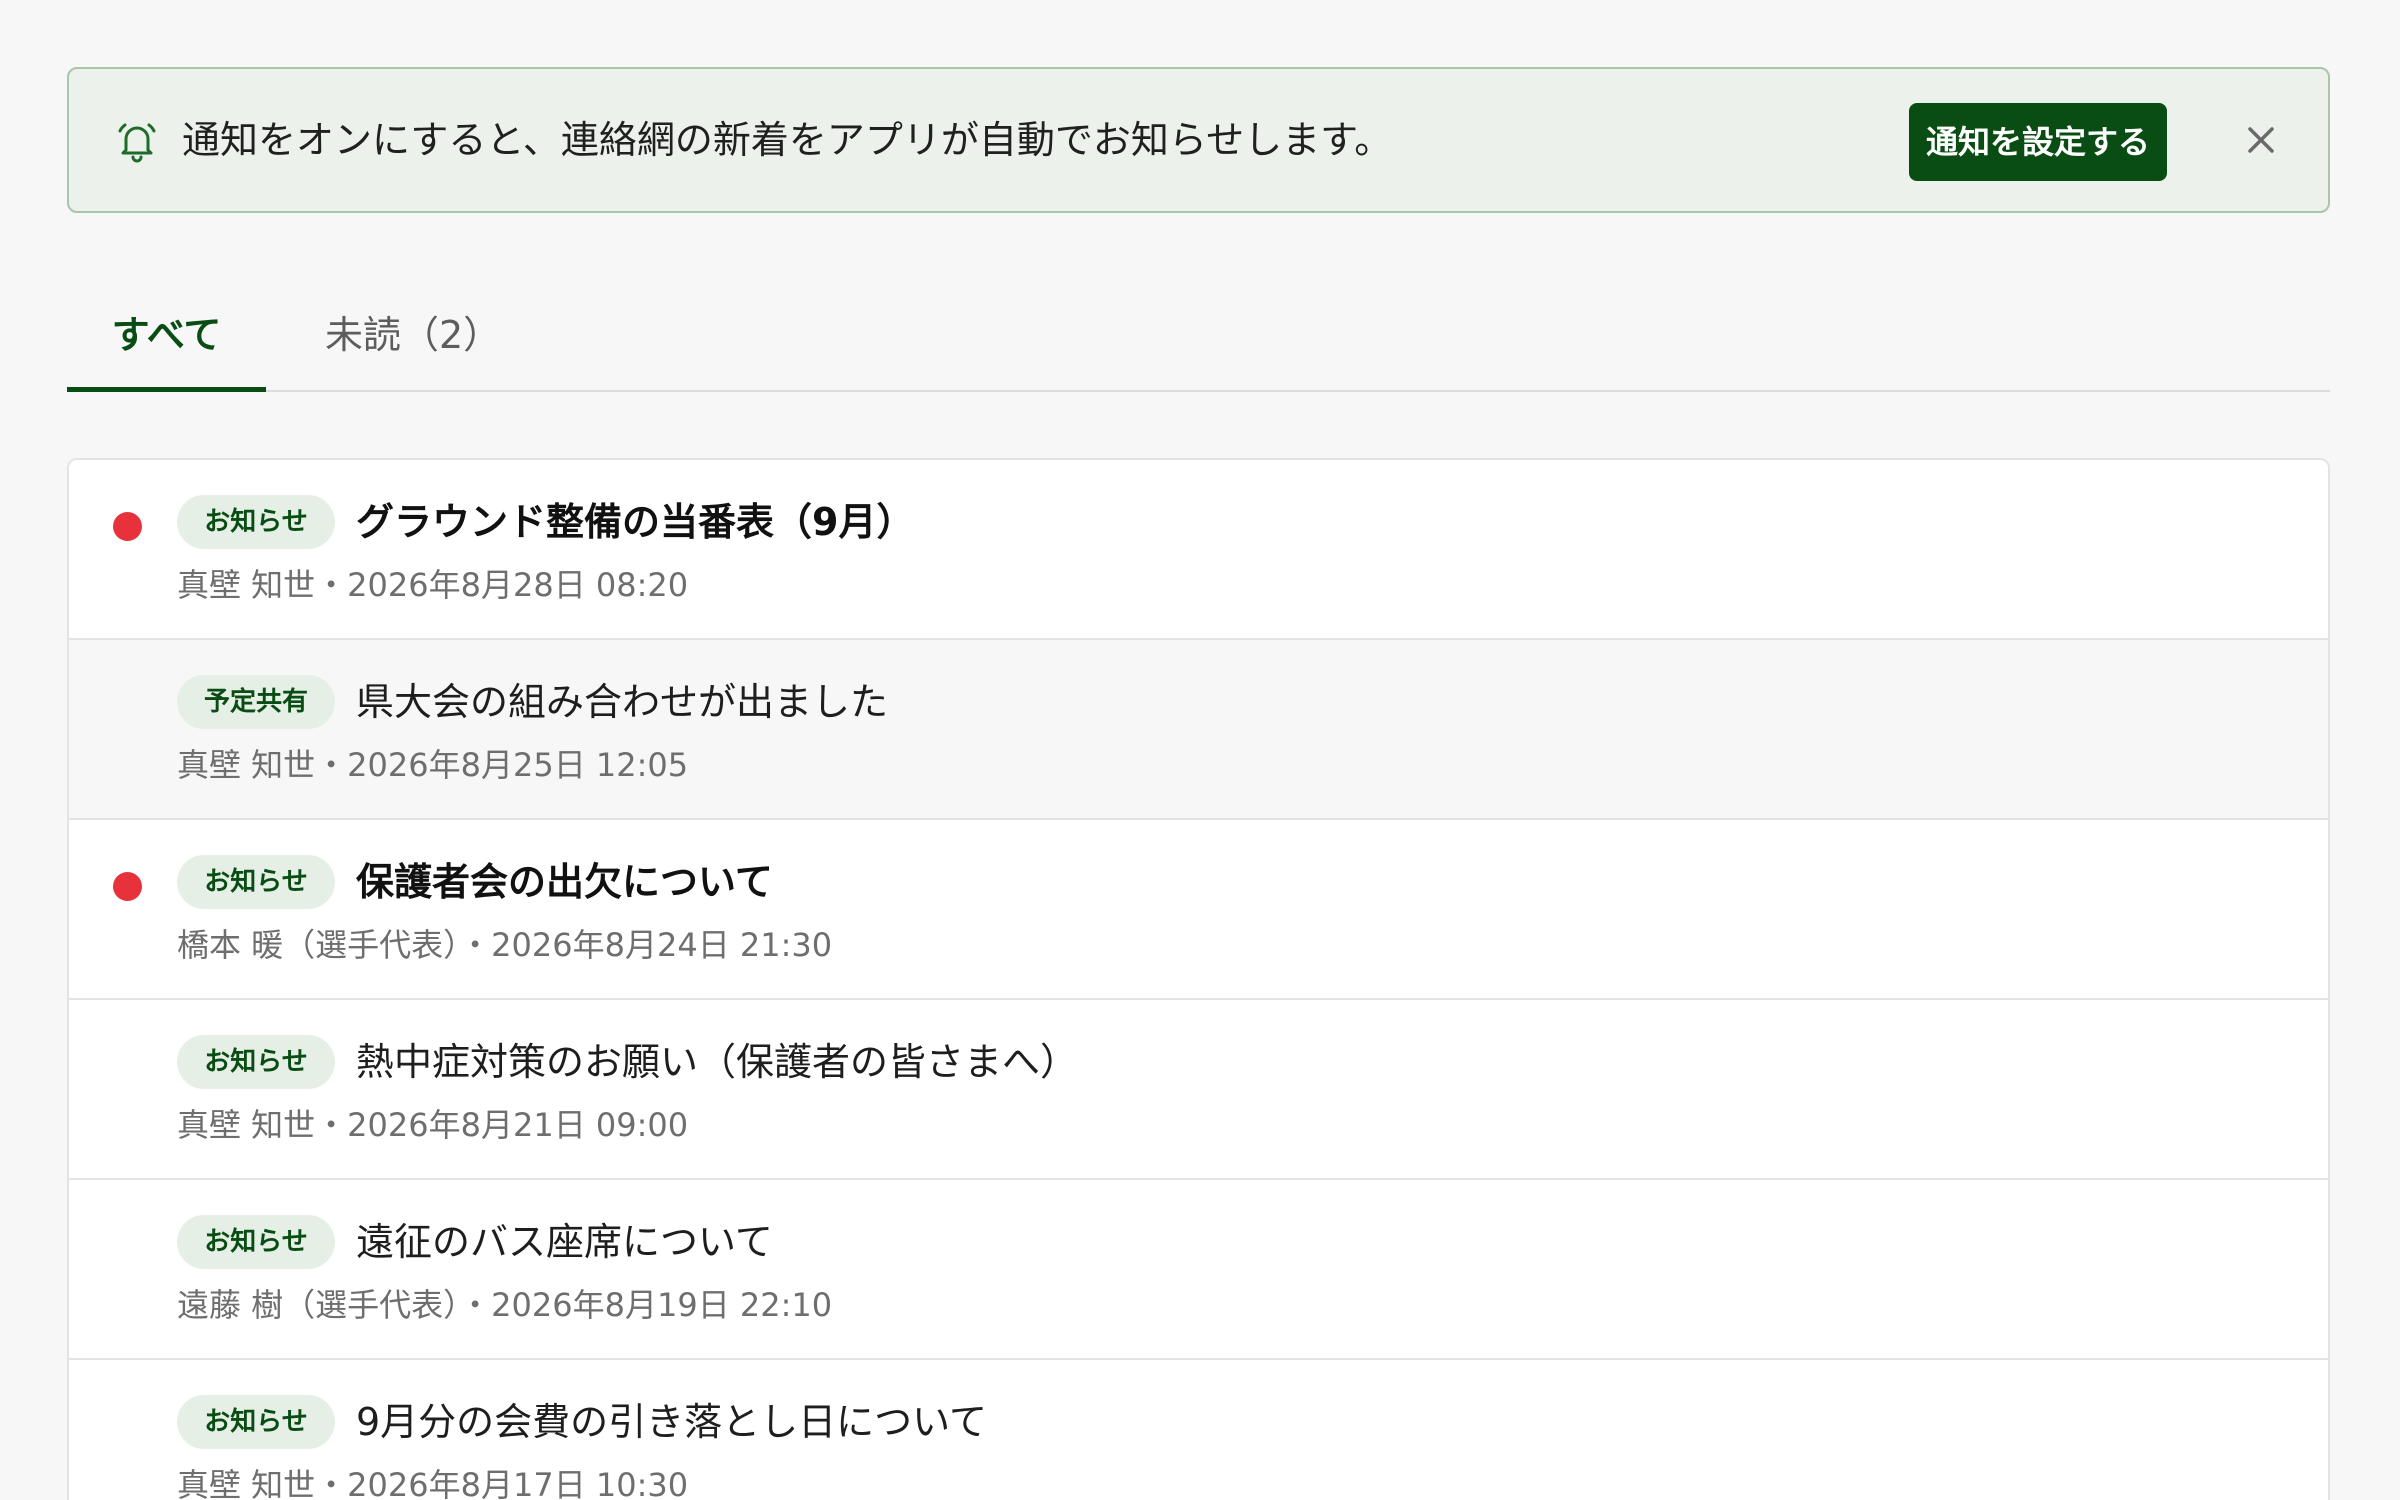  What do you see at coordinates (256, 702) in the screenshot?
I see `category-badge: 予定共有` at bounding box center [256, 702].